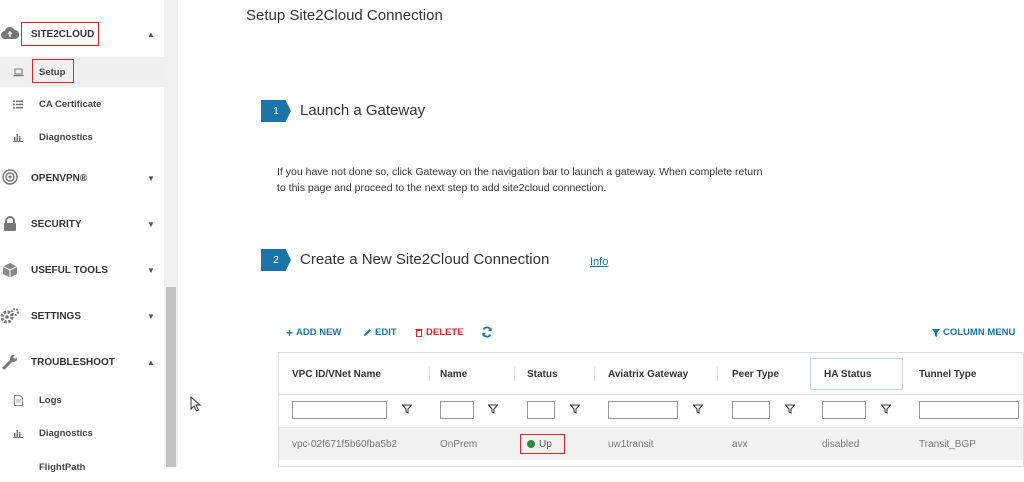  What do you see at coordinates (439, 332) in the screenshot?
I see `delete-button: DELETE` at bounding box center [439, 332].